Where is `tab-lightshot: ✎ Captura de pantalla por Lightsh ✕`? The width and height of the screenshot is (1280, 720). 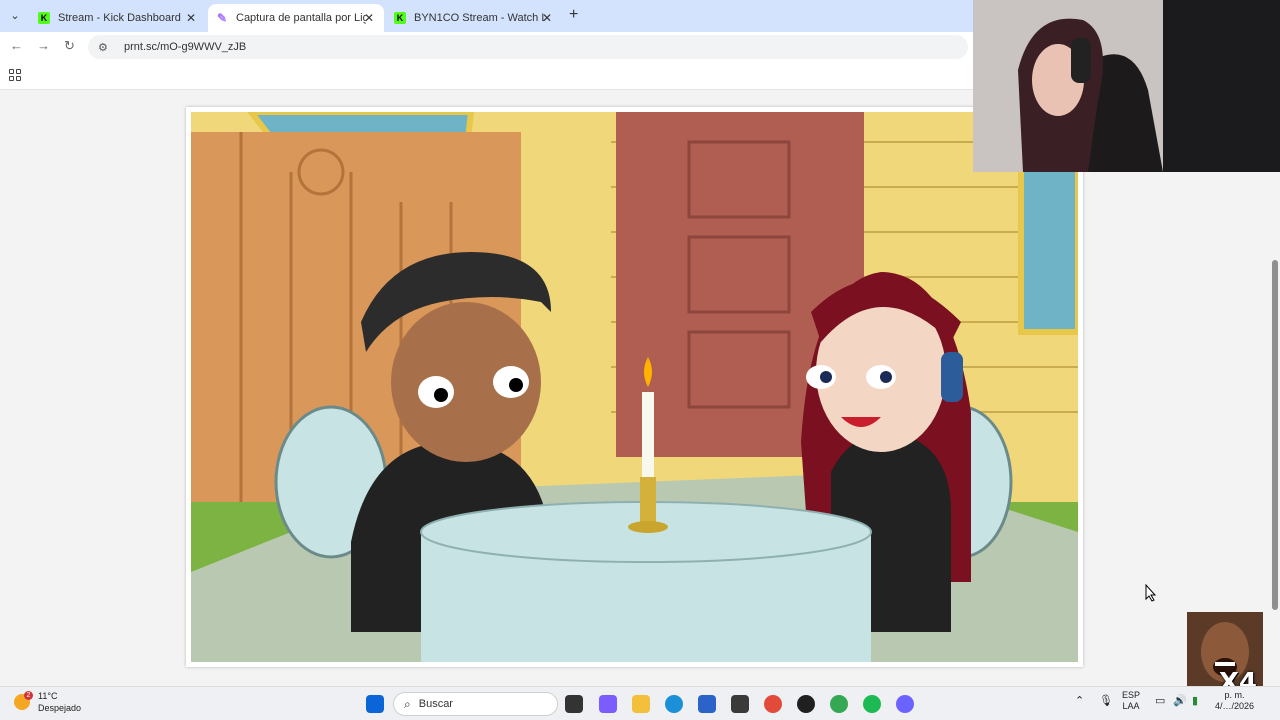 tab-lightshot: ✎ Captura de pantalla por Lightsh ✕ is located at coordinates (296, 18).